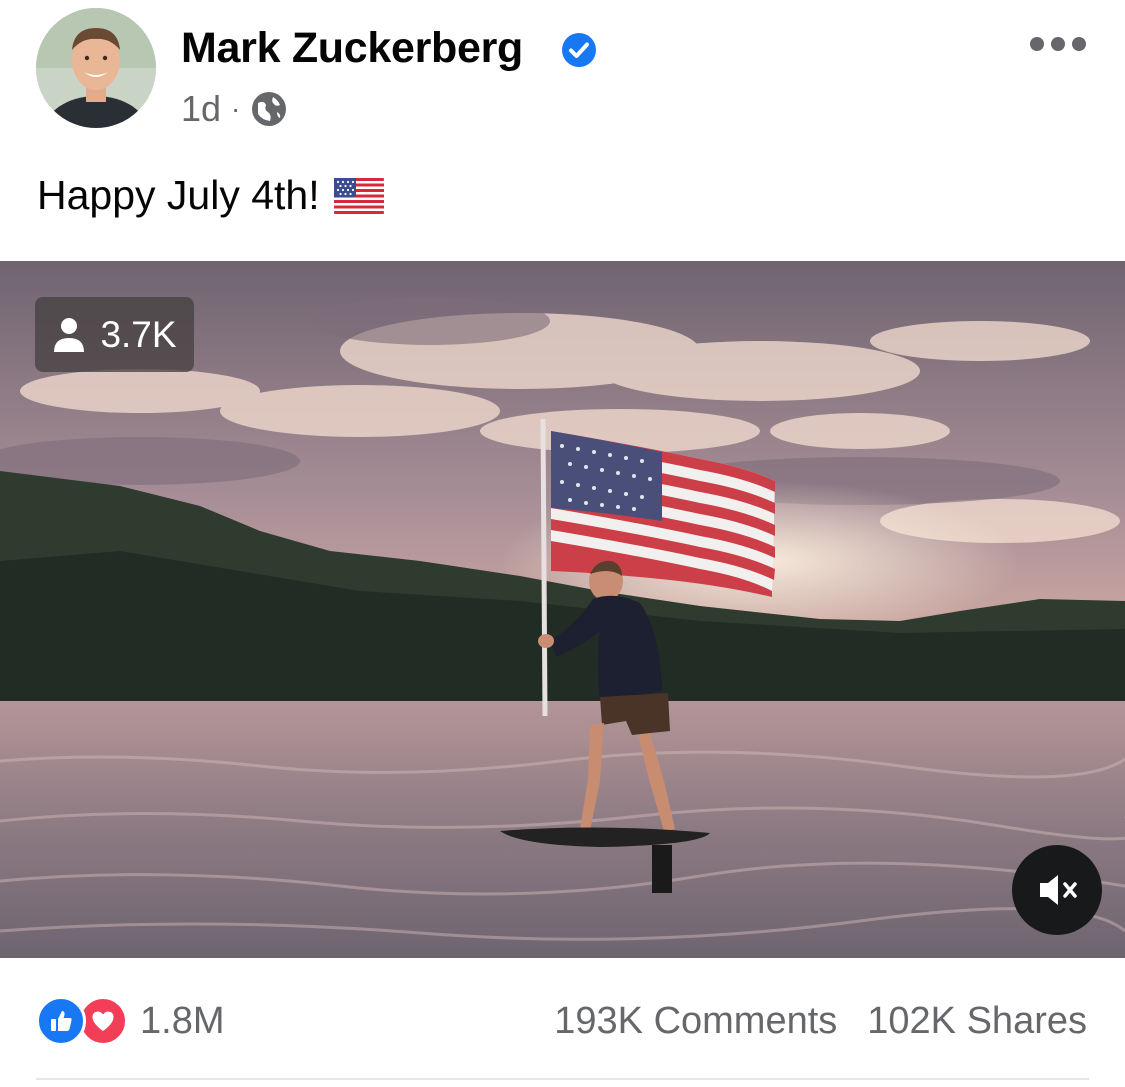  I want to click on reactions-count: 1.8M, so click(182, 1020).